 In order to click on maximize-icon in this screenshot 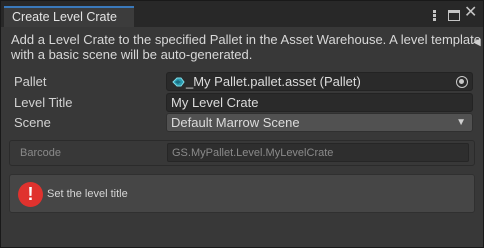, I will do `click(454, 15)`.